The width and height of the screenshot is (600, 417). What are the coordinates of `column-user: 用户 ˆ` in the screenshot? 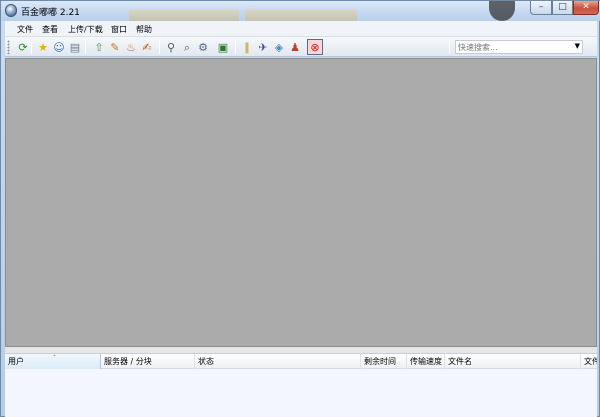 It's located at (53, 361).